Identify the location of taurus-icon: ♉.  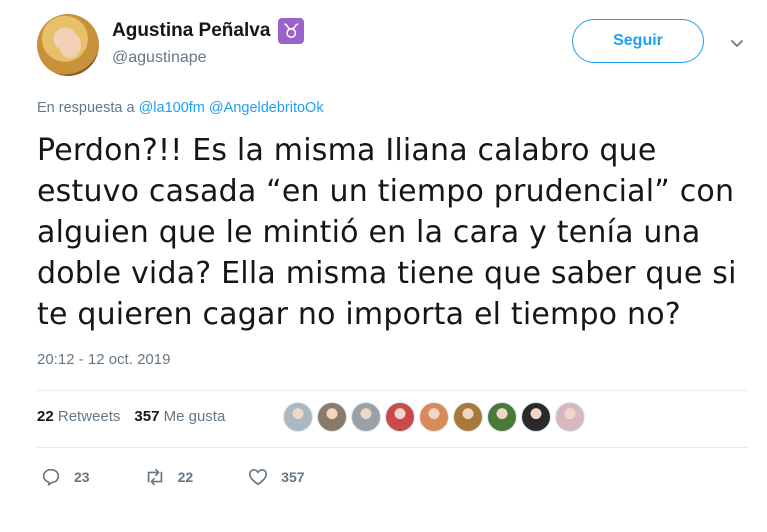
(291, 31).